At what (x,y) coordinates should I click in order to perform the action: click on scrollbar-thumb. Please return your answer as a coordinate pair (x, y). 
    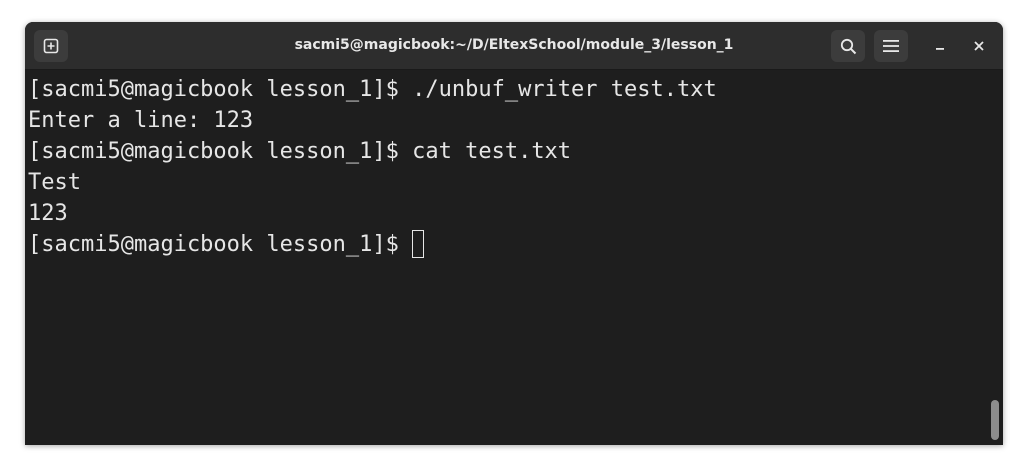
    Looking at the image, I should click on (995, 420).